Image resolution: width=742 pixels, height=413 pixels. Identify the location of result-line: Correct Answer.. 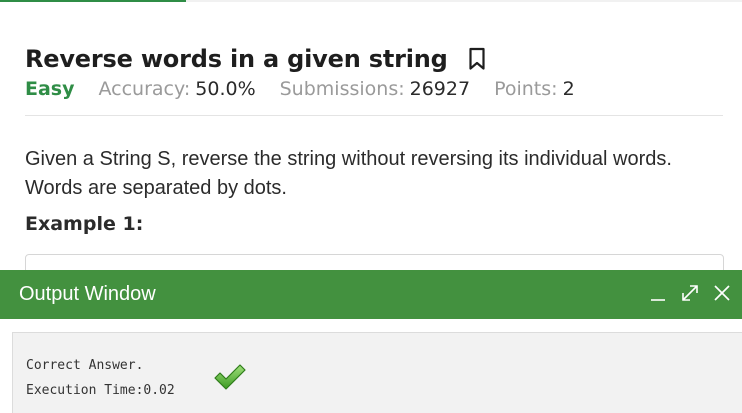
(136, 371).